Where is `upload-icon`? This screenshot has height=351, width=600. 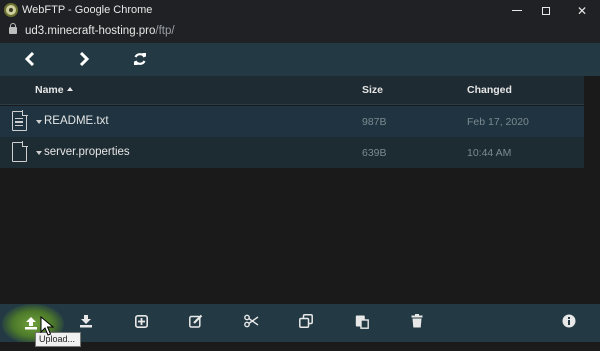
upload-icon is located at coordinates (31, 323).